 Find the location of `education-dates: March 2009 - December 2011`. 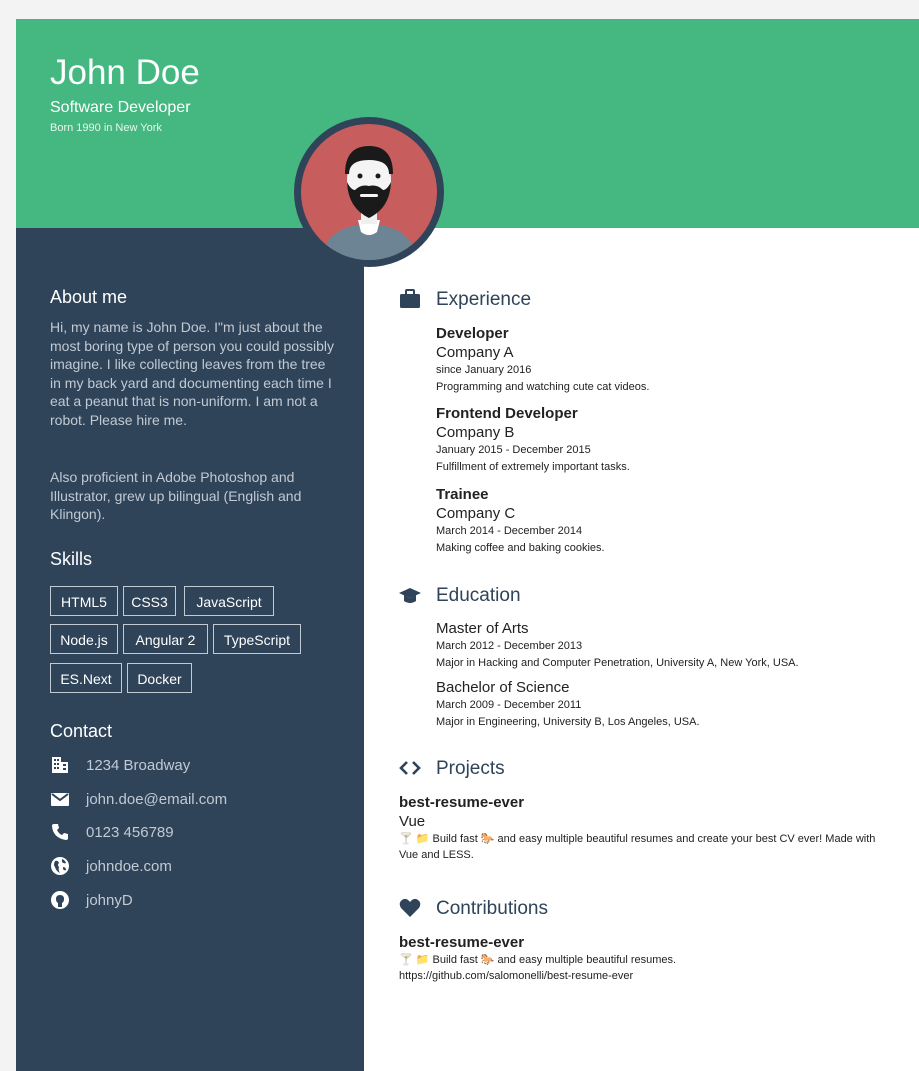

education-dates: March 2009 - December 2011 is located at coordinates (509, 705).